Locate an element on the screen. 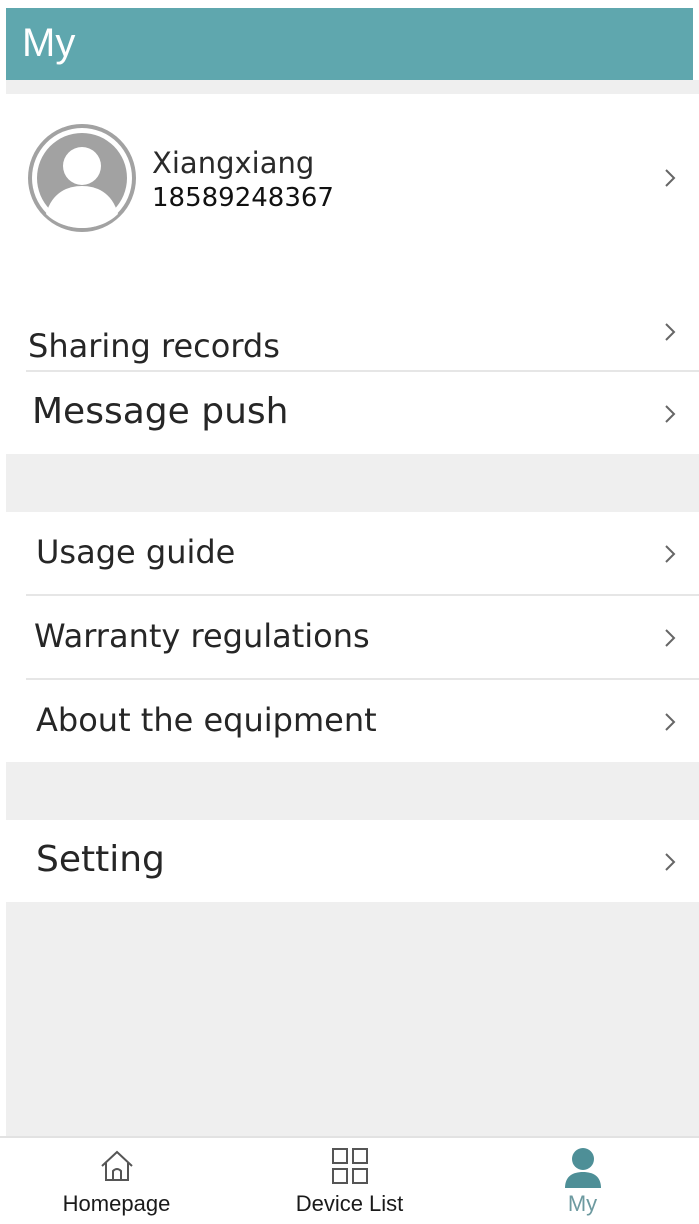 The height and width of the screenshot is (1224, 699). row-label: Setting is located at coordinates (100, 859).